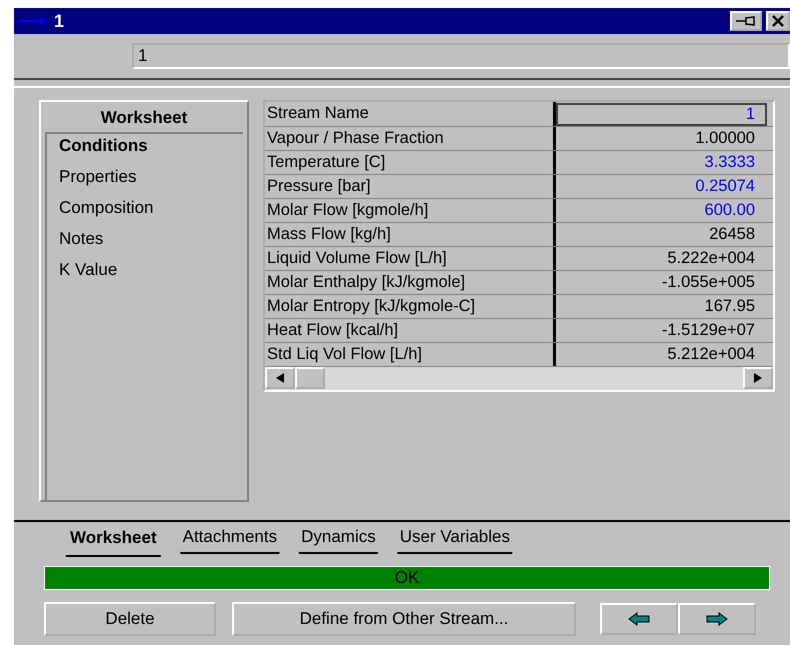  I want to click on property-value: -1.055e+005, so click(664, 282).